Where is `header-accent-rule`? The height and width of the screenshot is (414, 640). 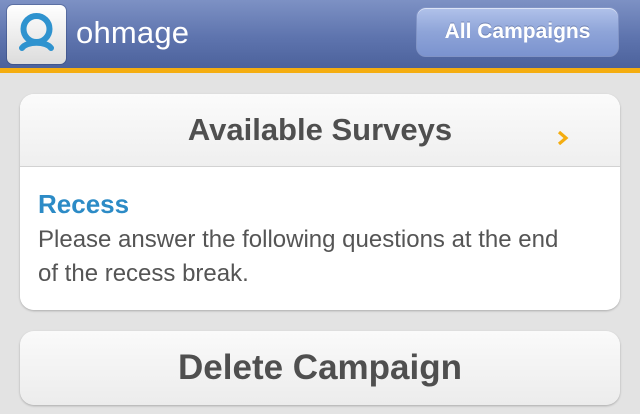
header-accent-rule is located at coordinates (320, 70).